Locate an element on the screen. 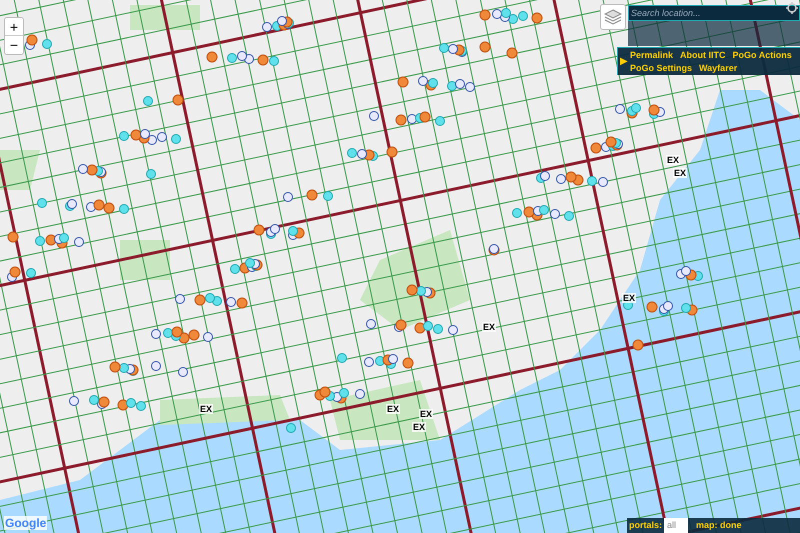 Image resolution: width=800 pixels, height=533 pixels. layers-button is located at coordinates (613, 17).